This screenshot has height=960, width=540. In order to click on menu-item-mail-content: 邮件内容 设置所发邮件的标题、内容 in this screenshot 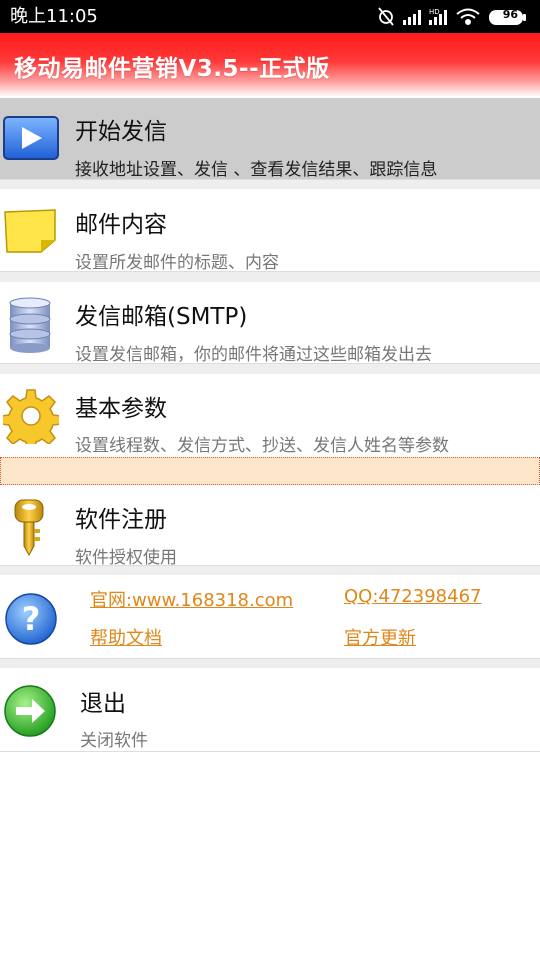, I will do `click(270, 231)`.